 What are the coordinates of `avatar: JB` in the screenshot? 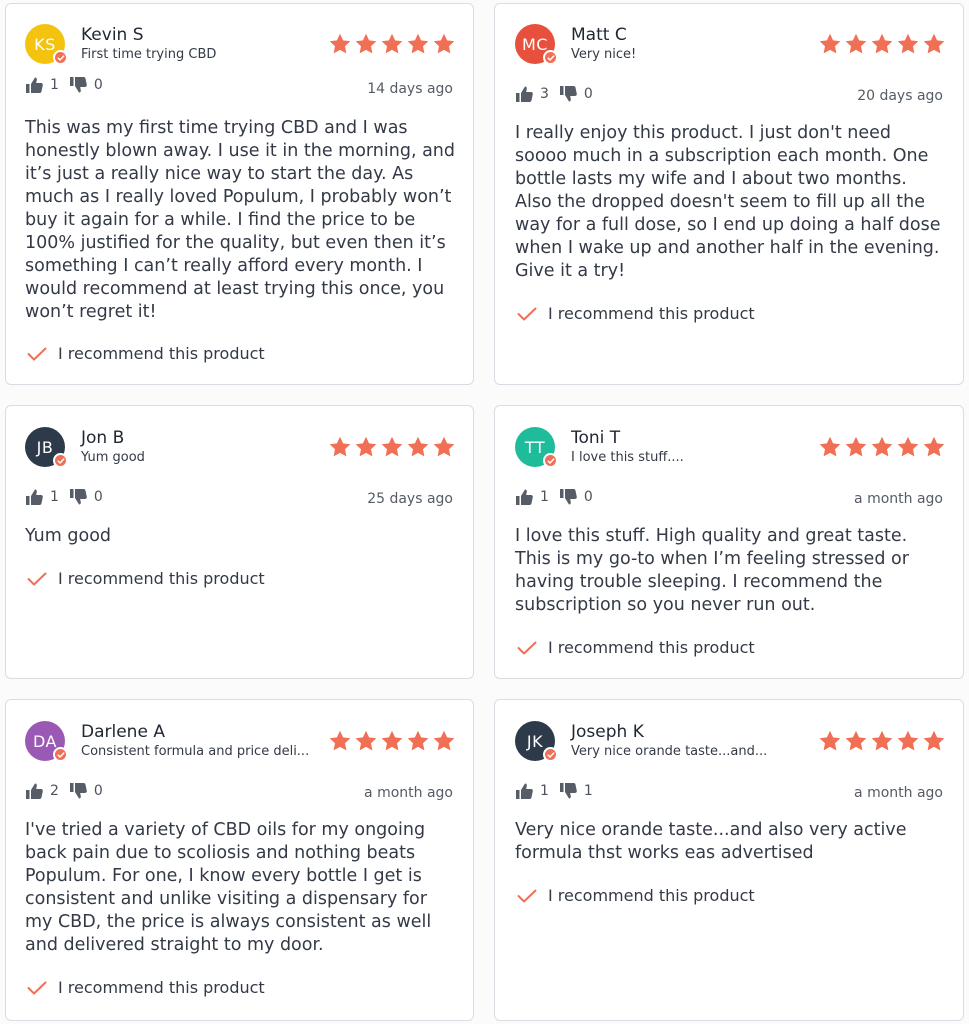 It's located at (46, 447).